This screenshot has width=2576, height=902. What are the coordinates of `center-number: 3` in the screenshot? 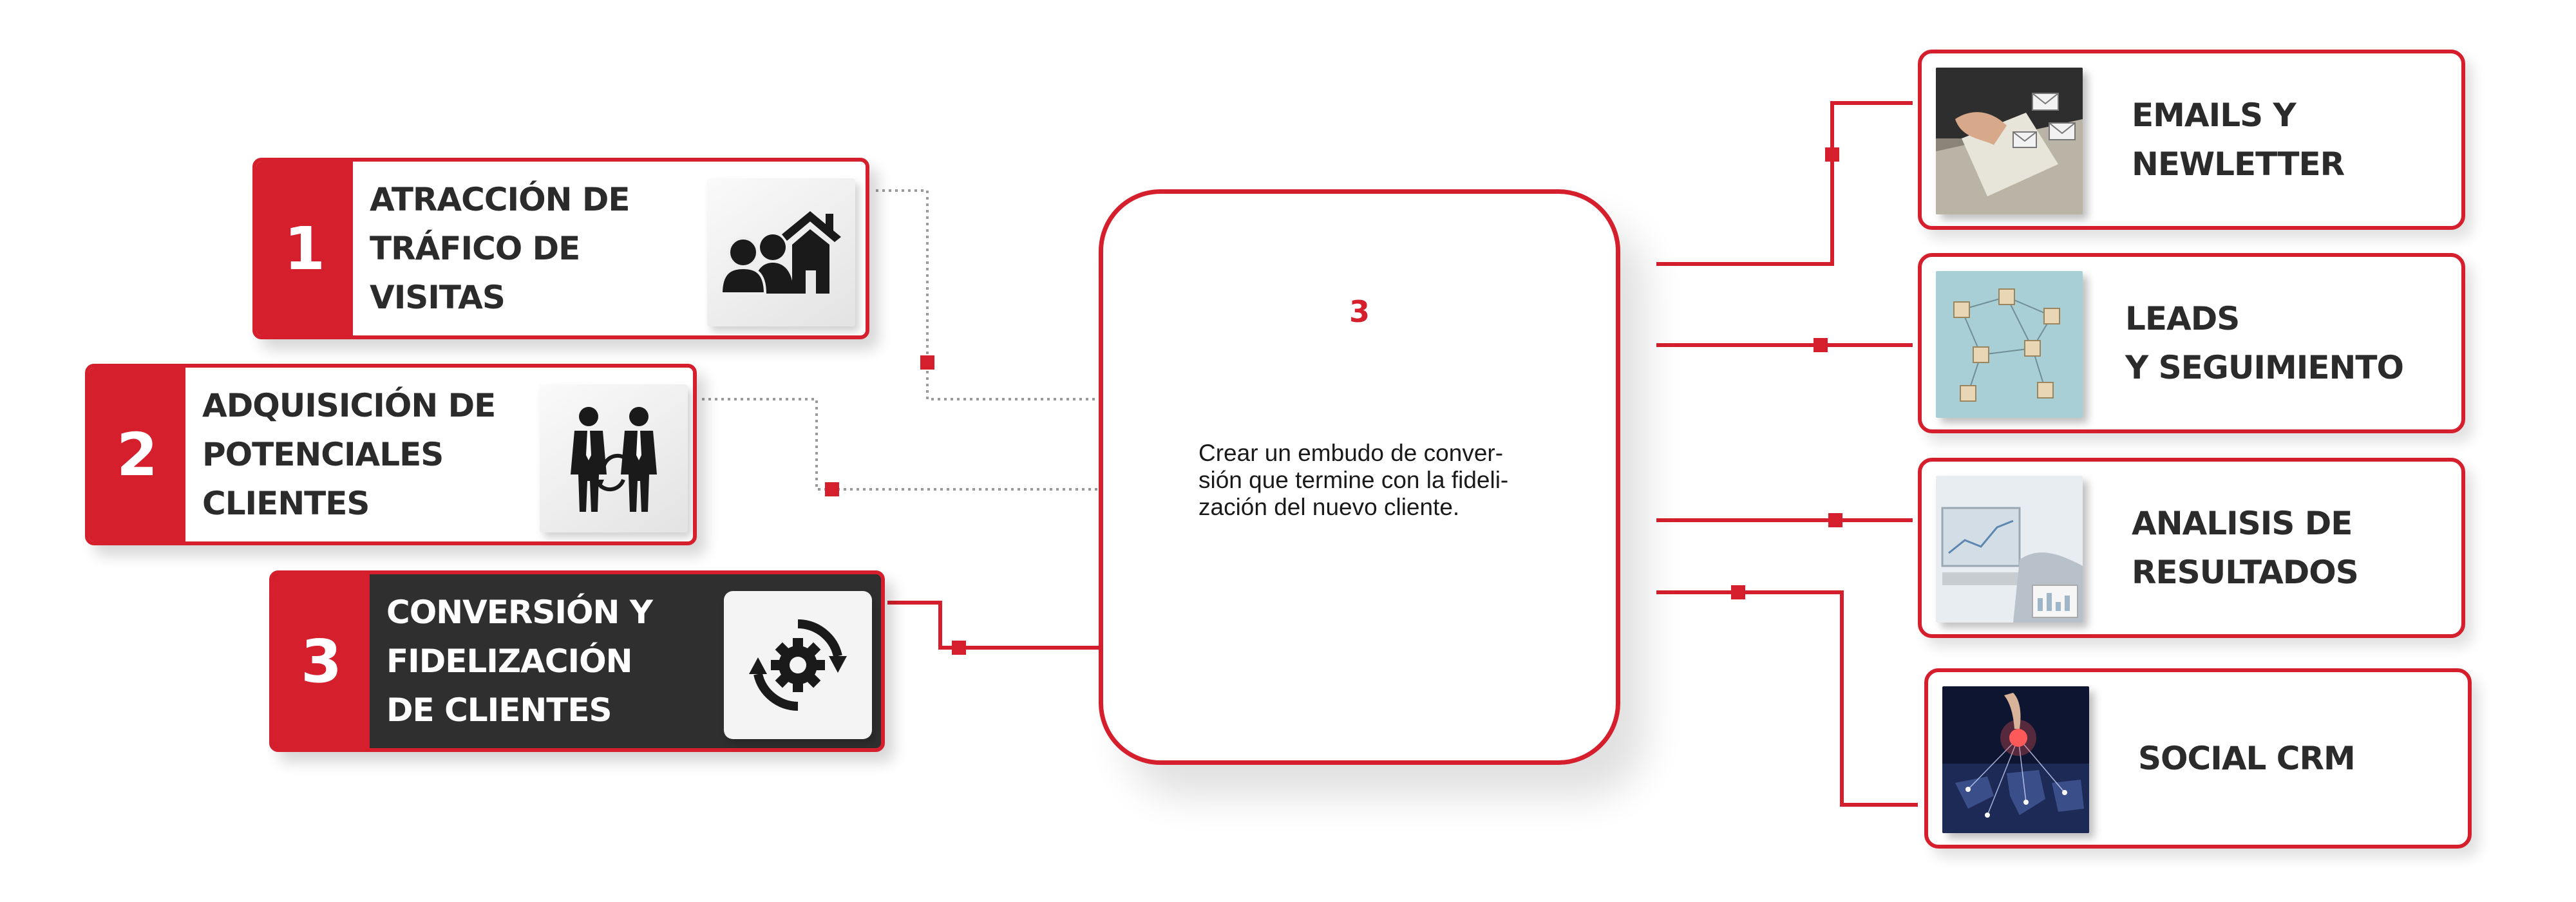 It's located at (1359, 311).